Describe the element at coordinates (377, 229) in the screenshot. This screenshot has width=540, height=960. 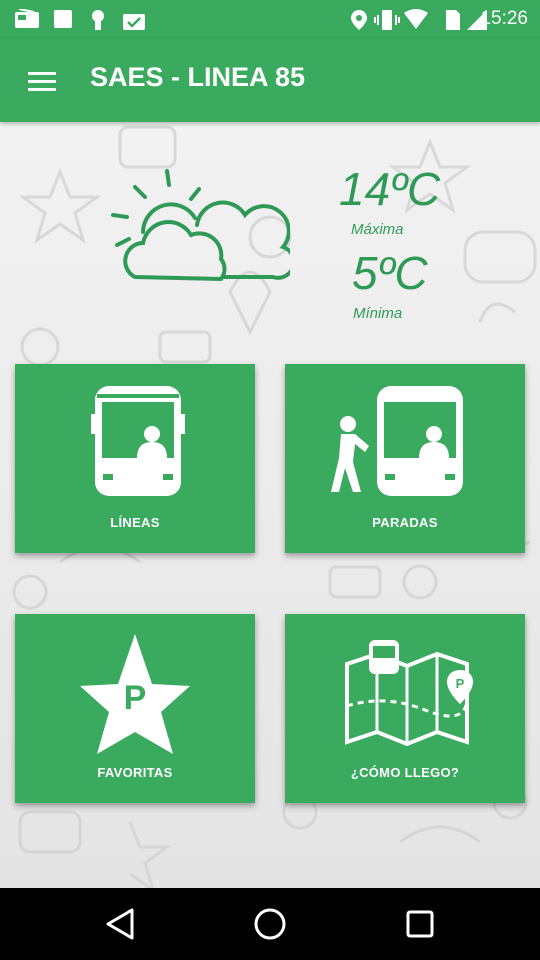
I see `max-label: Máxima` at that location.